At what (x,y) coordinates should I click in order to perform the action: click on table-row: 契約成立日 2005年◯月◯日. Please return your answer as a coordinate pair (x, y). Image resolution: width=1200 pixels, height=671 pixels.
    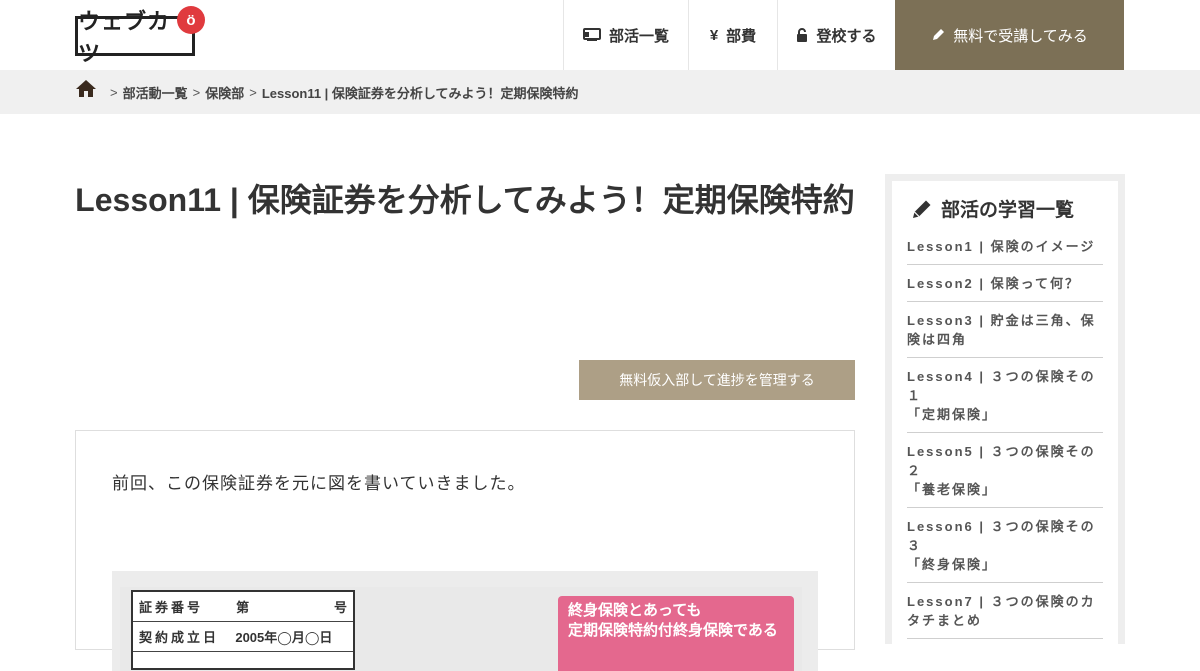
    Looking at the image, I should click on (243, 637).